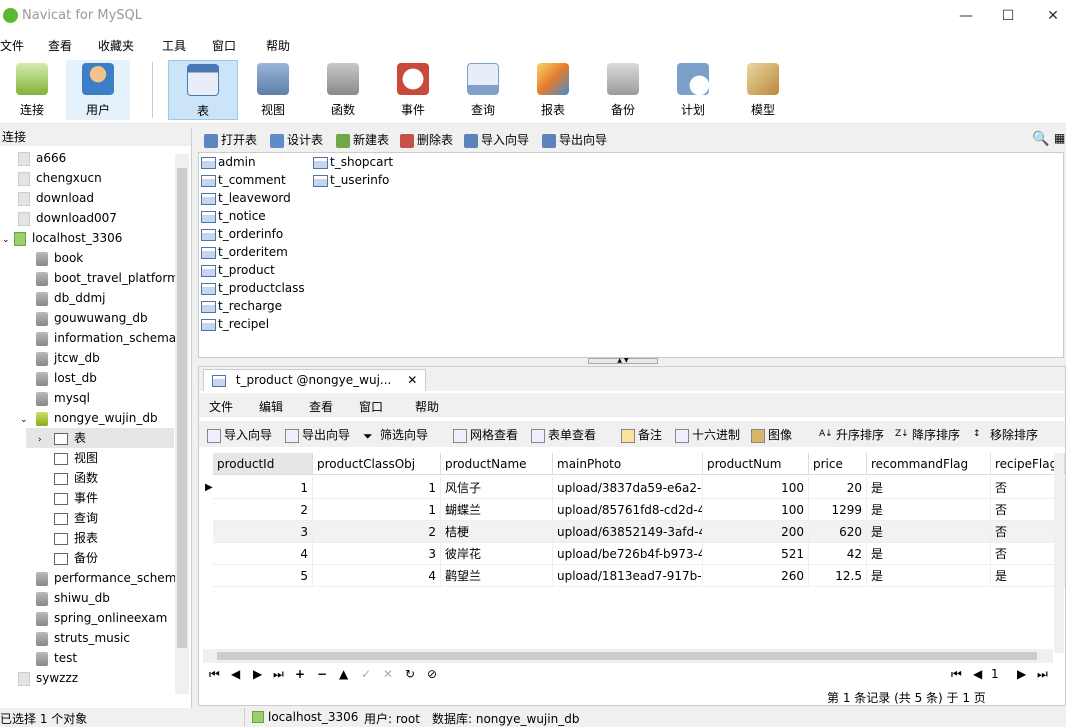 This screenshot has height=727, width=1066. Describe the element at coordinates (628, 510) in the screenshot. I see `table-cell: upload/85761fd8-cd2d-4` at that location.